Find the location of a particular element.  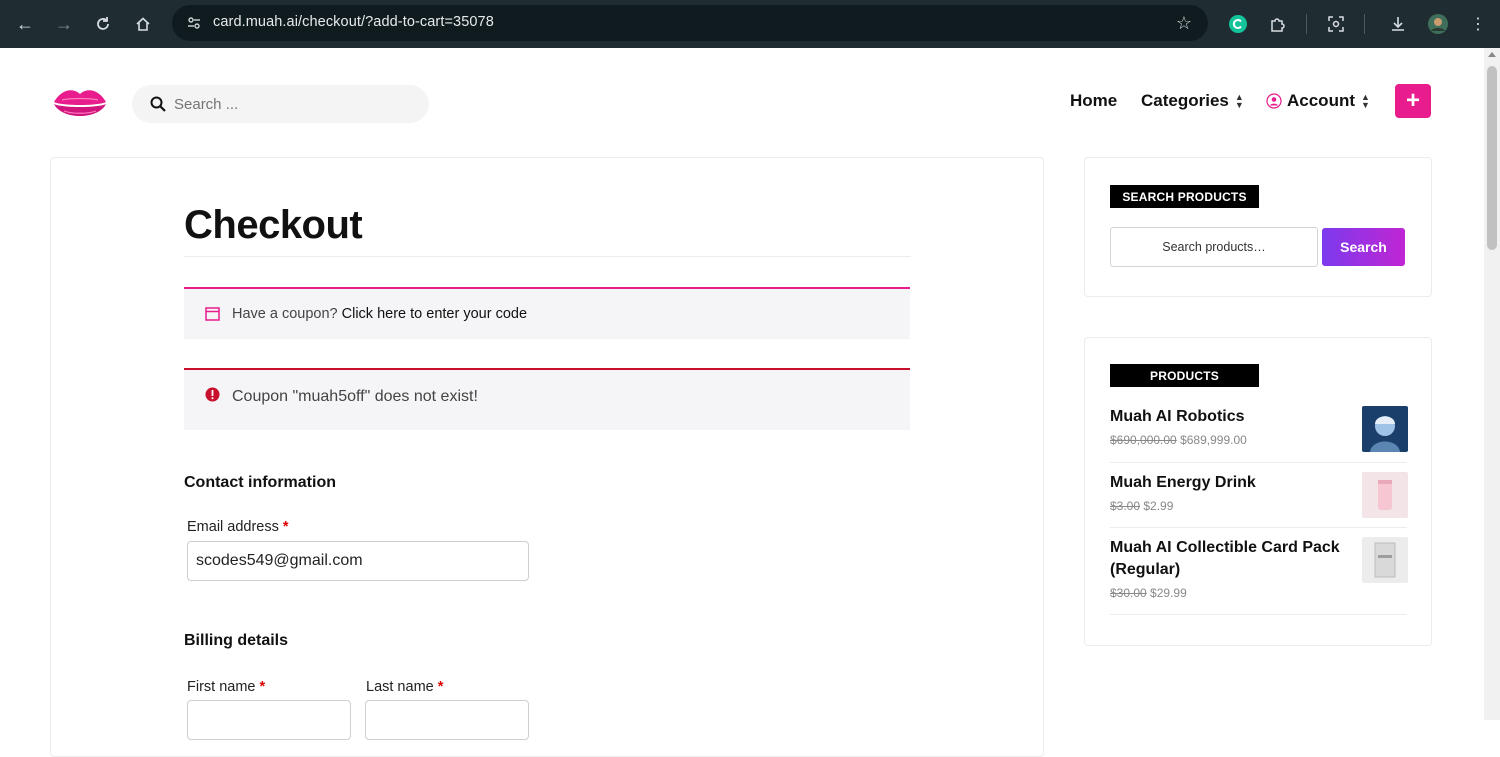

muah-lips-logo is located at coordinates (80, 103).